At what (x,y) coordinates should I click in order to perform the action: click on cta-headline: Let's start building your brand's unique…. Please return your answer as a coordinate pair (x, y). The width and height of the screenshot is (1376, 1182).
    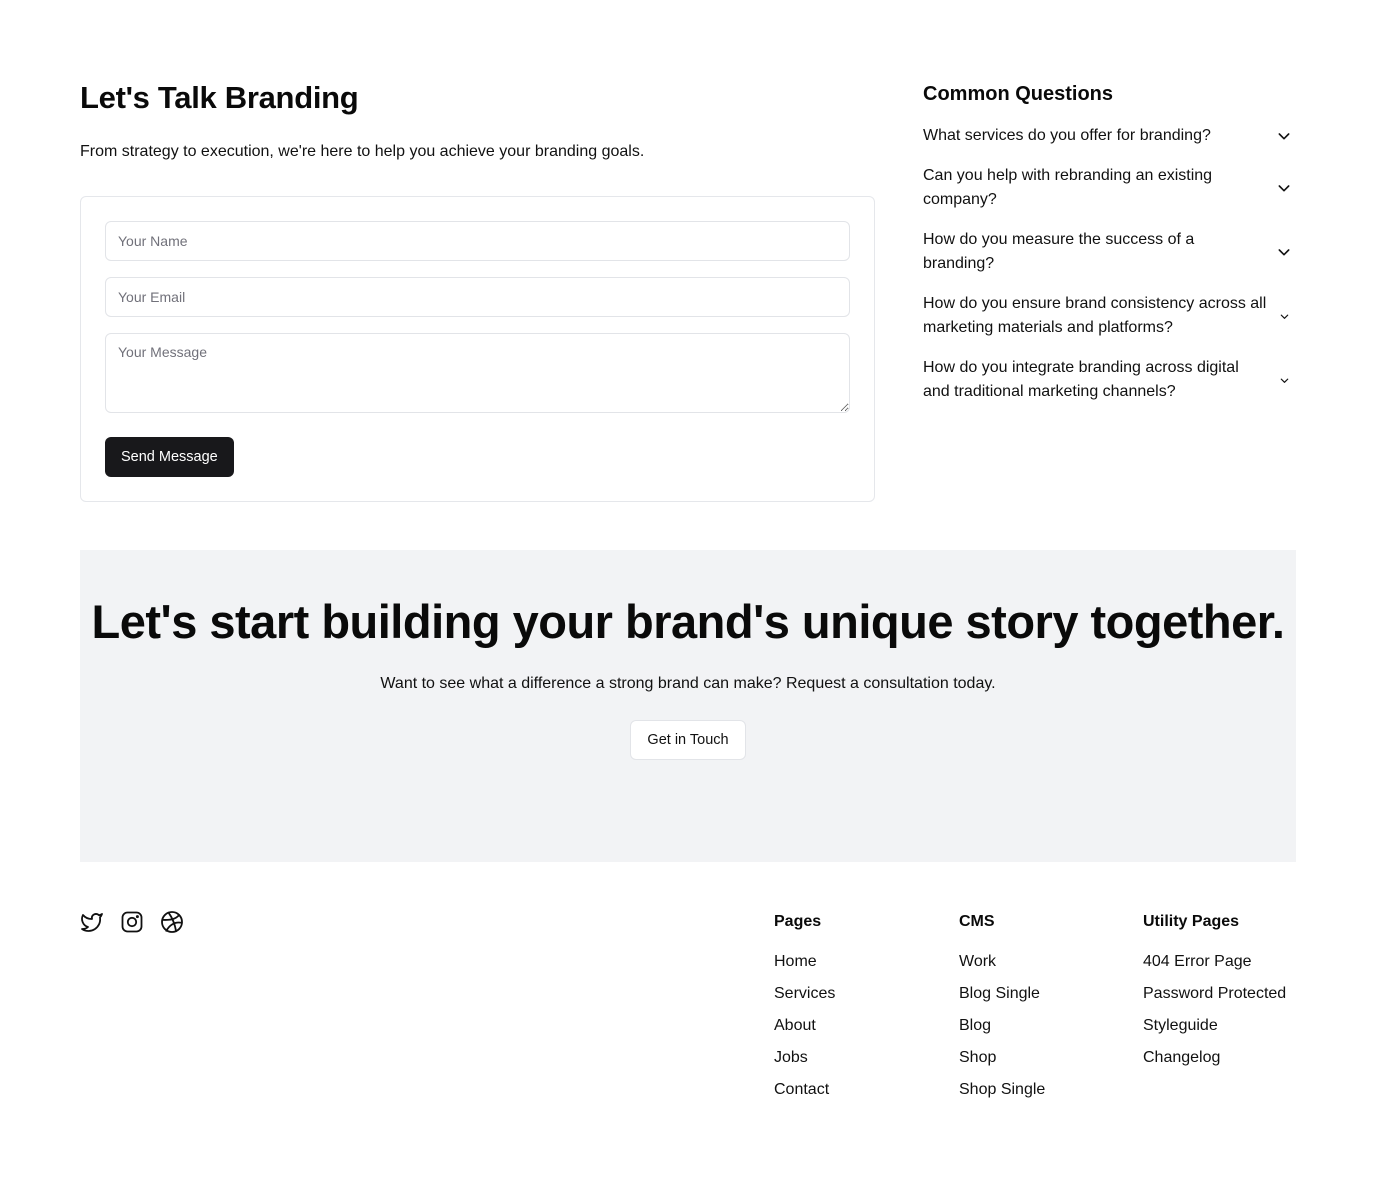
    Looking at the image, I should click on (688, 621).